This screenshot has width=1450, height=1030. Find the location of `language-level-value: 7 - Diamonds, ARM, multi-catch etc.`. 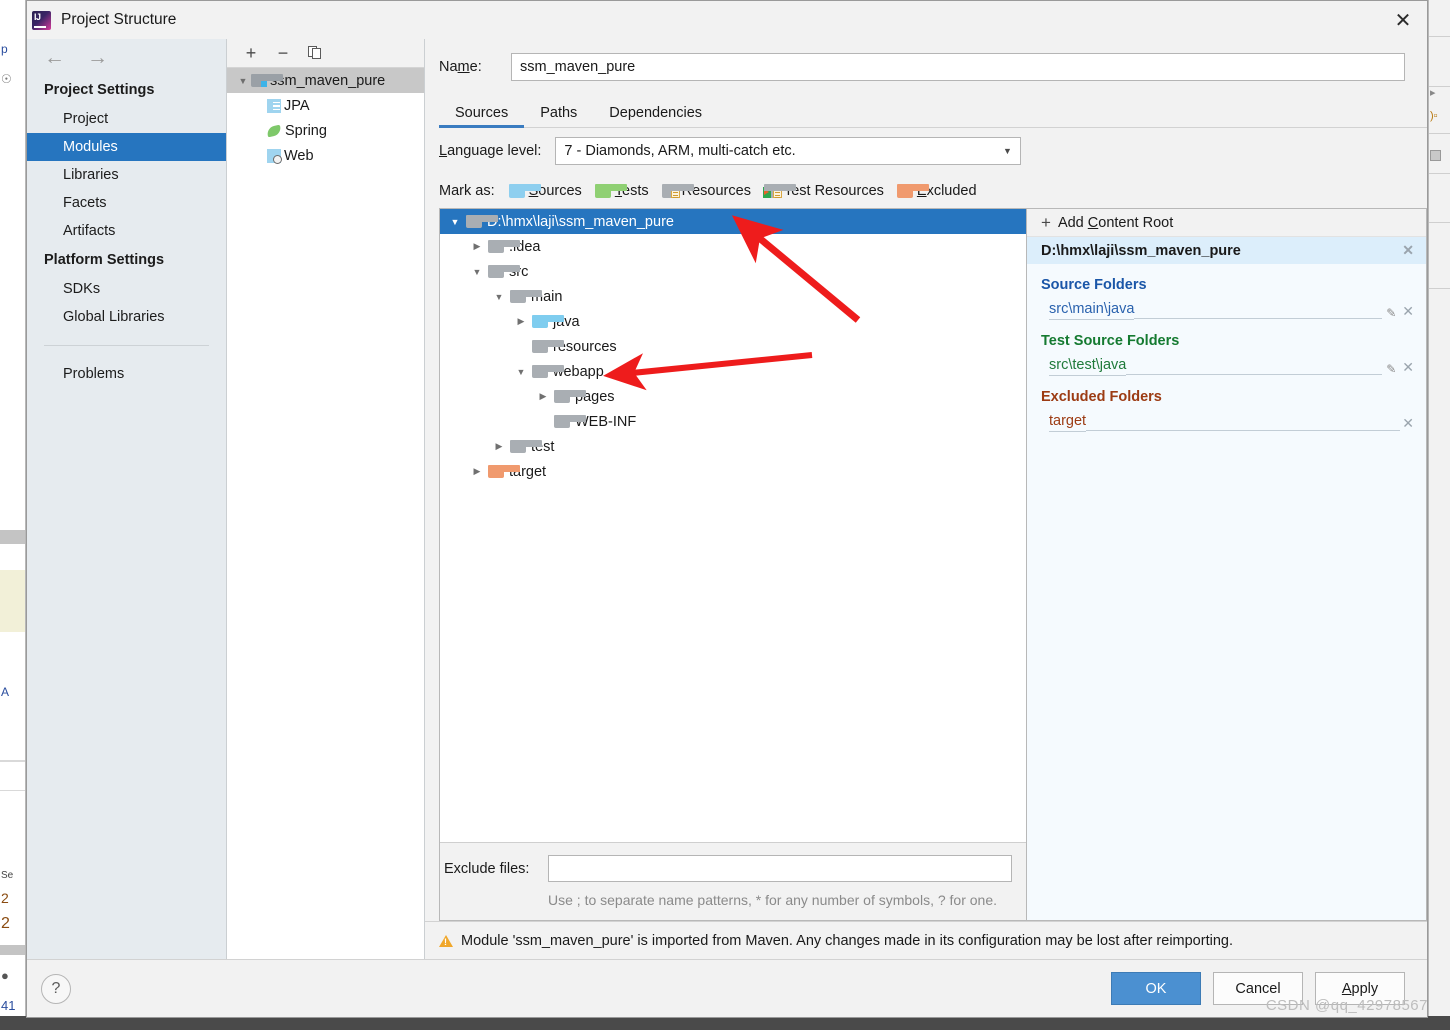

language-level-value: 7 - Diamonds, ARM, multi-catch etc. is located at coordinates (680, 151).